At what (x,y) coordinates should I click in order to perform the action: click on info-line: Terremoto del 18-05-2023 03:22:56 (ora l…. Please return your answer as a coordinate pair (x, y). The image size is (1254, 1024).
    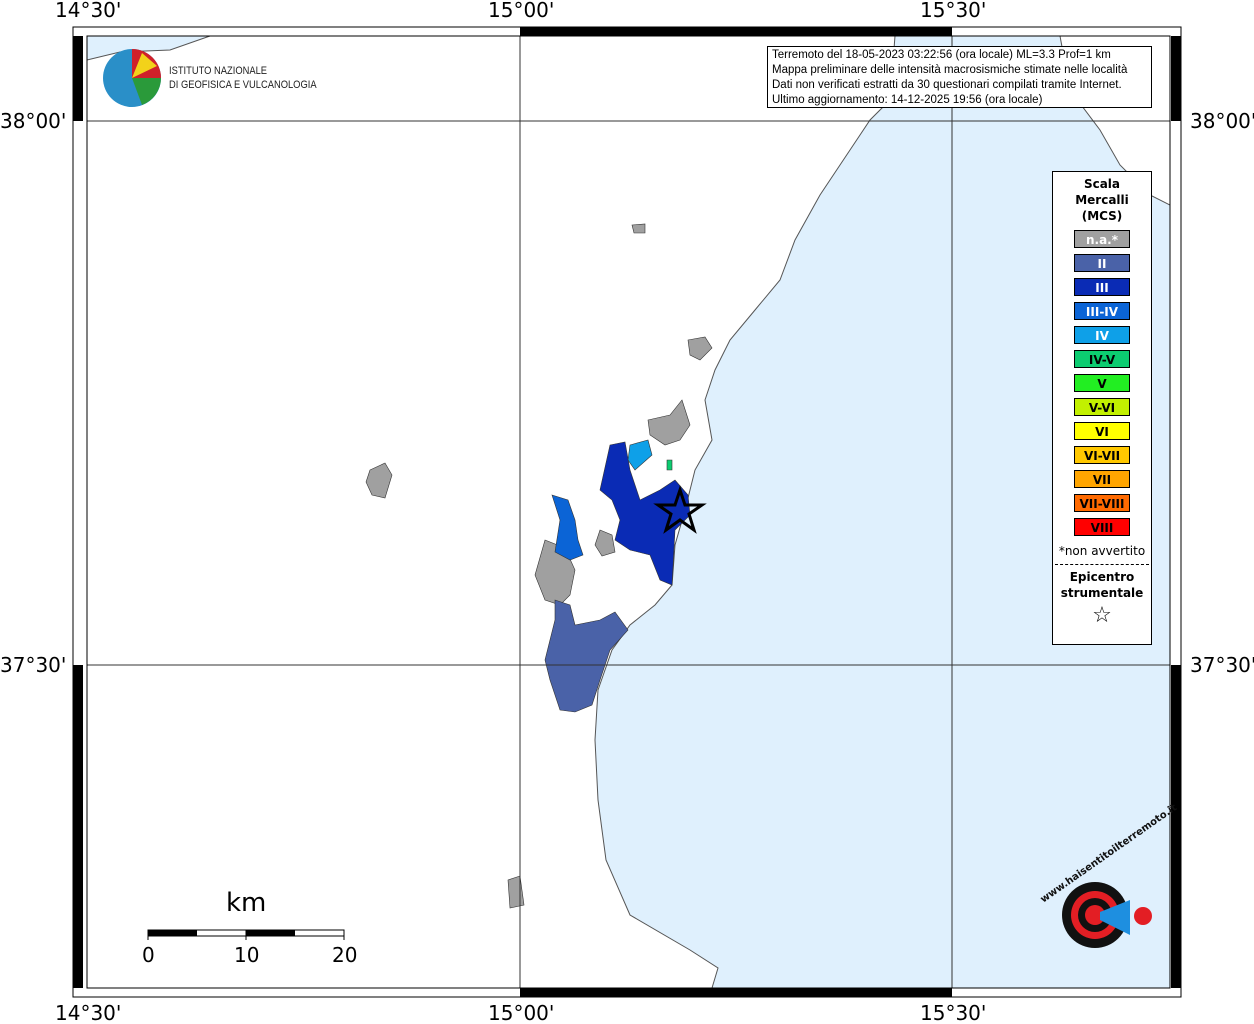
    Looking at the image, I should click on (941, 55).